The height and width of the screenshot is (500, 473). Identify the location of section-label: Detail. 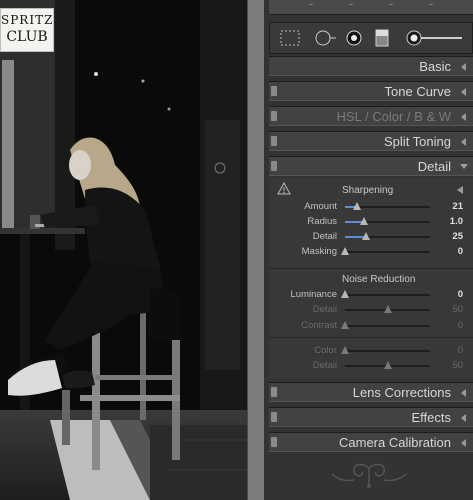
(434, 166).